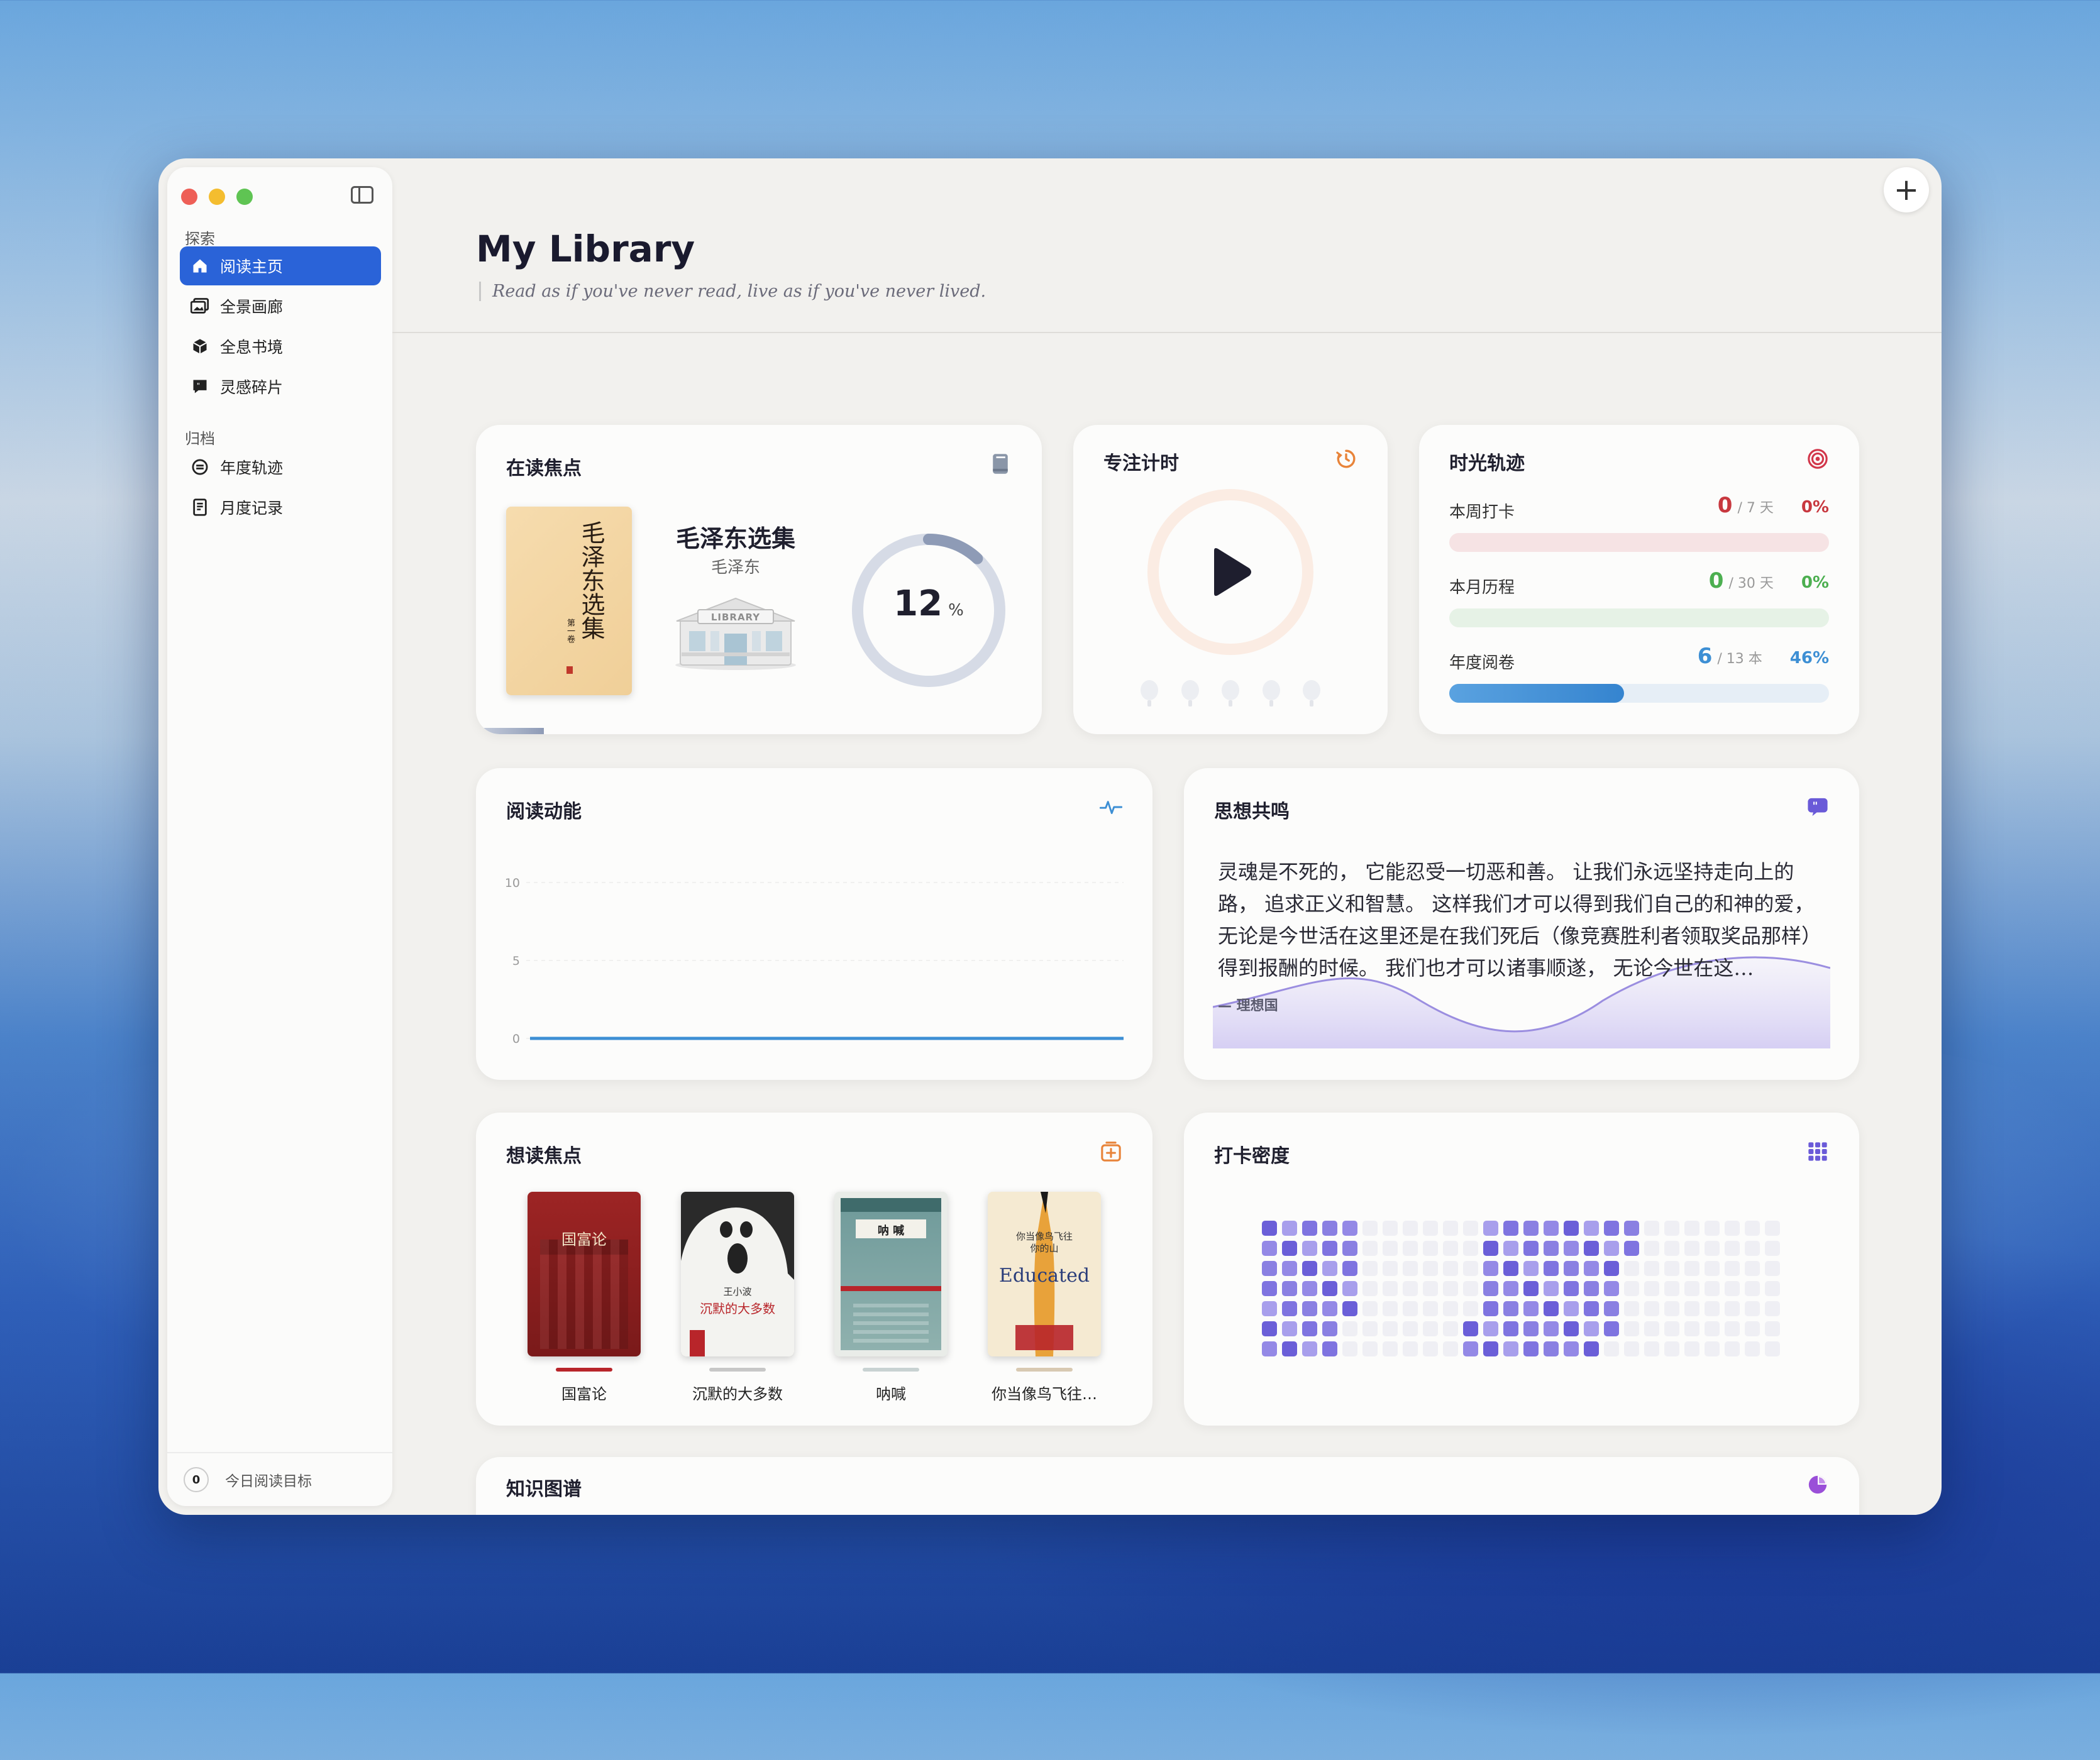 The height and width of the screenshot is (1760, 2100). What do you see at coordinates (1111, 1151) in the screenshot?
I see `add-book-icon` at bounding box center [1111, 1151].